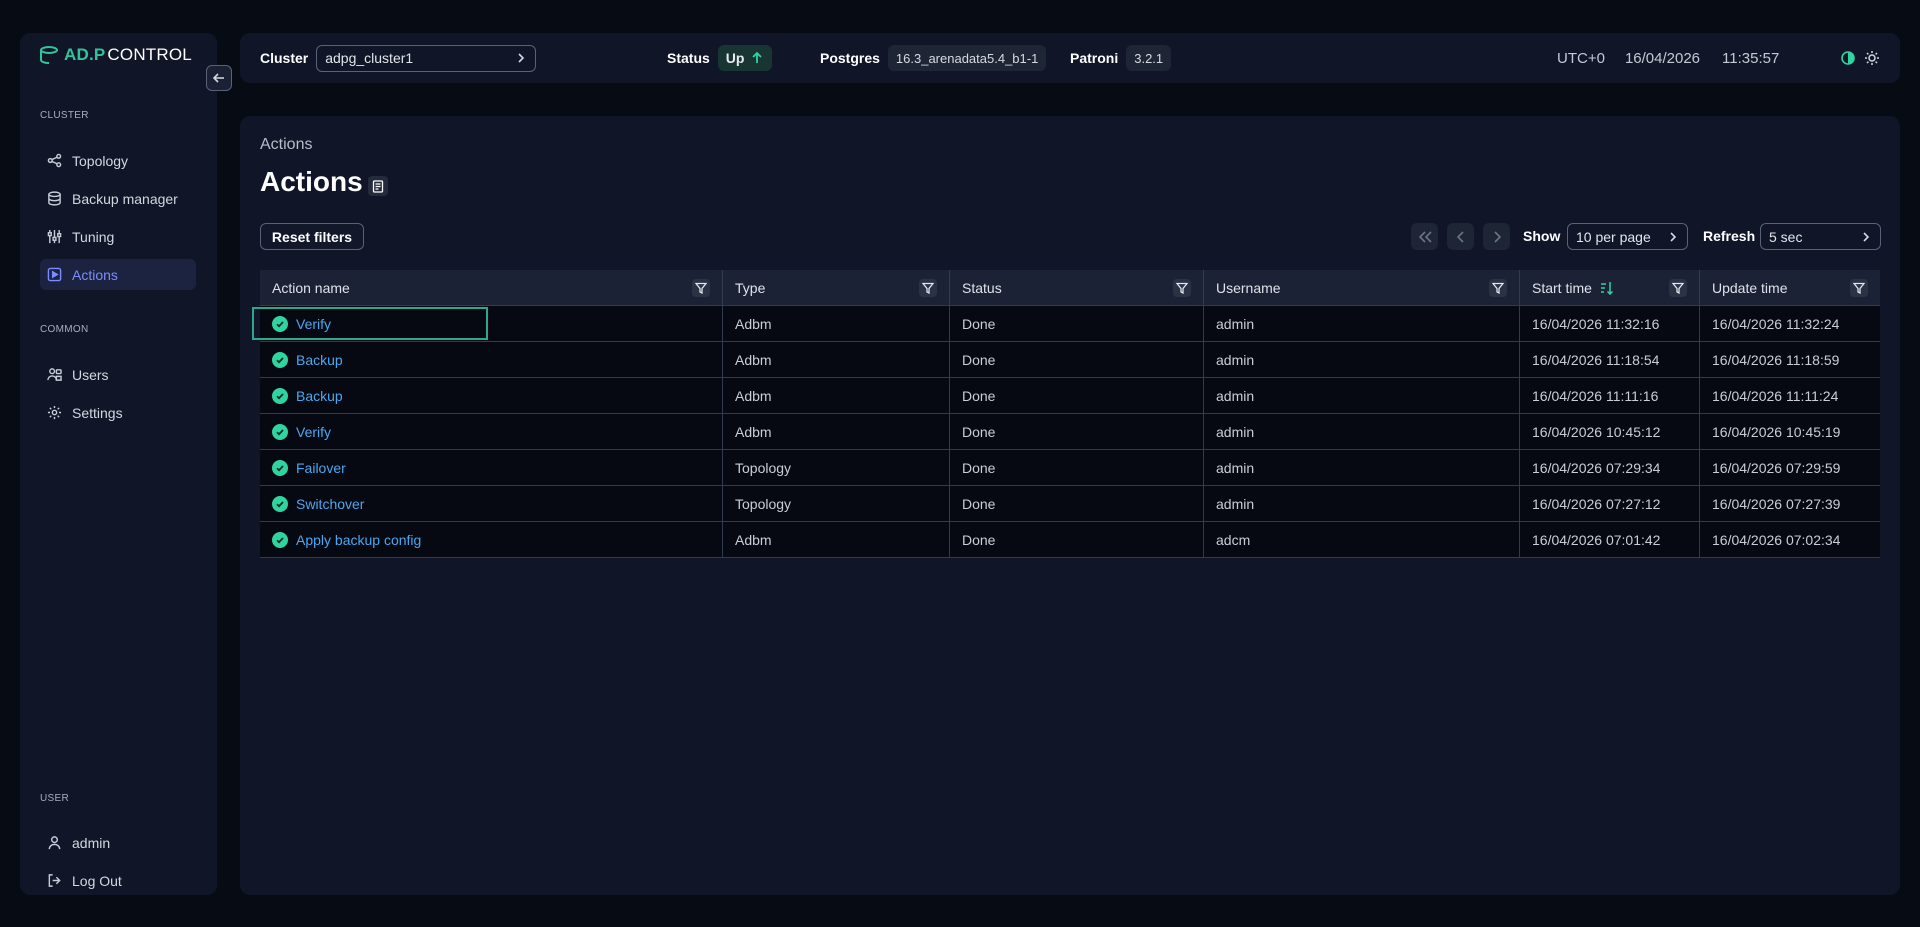  What do you see at coordinates (745, 58) in the screenshot?
I see `status-badge: Up` at bounding box center [745, 58].